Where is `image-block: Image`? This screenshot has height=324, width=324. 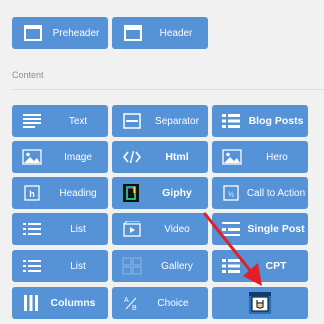
image-block: Image is located at coordinates (60, 157).